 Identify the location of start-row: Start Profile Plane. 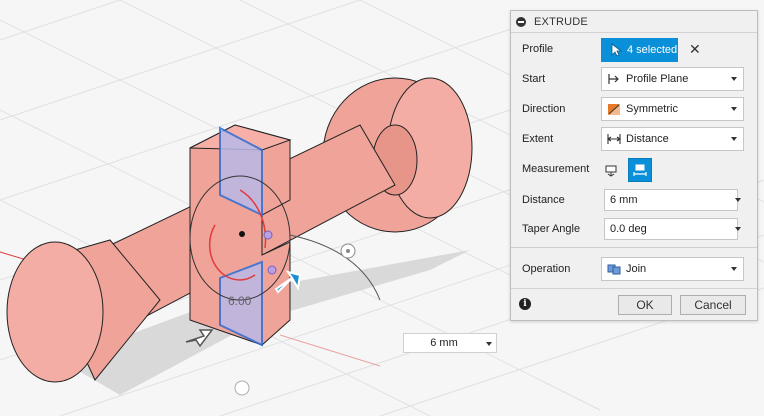
(634, 79).